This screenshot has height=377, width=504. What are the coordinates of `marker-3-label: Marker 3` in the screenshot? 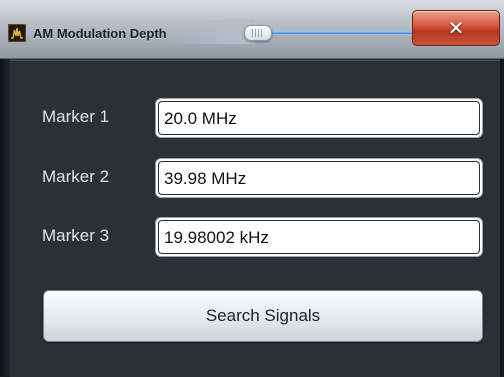 It's located at (76, 235).